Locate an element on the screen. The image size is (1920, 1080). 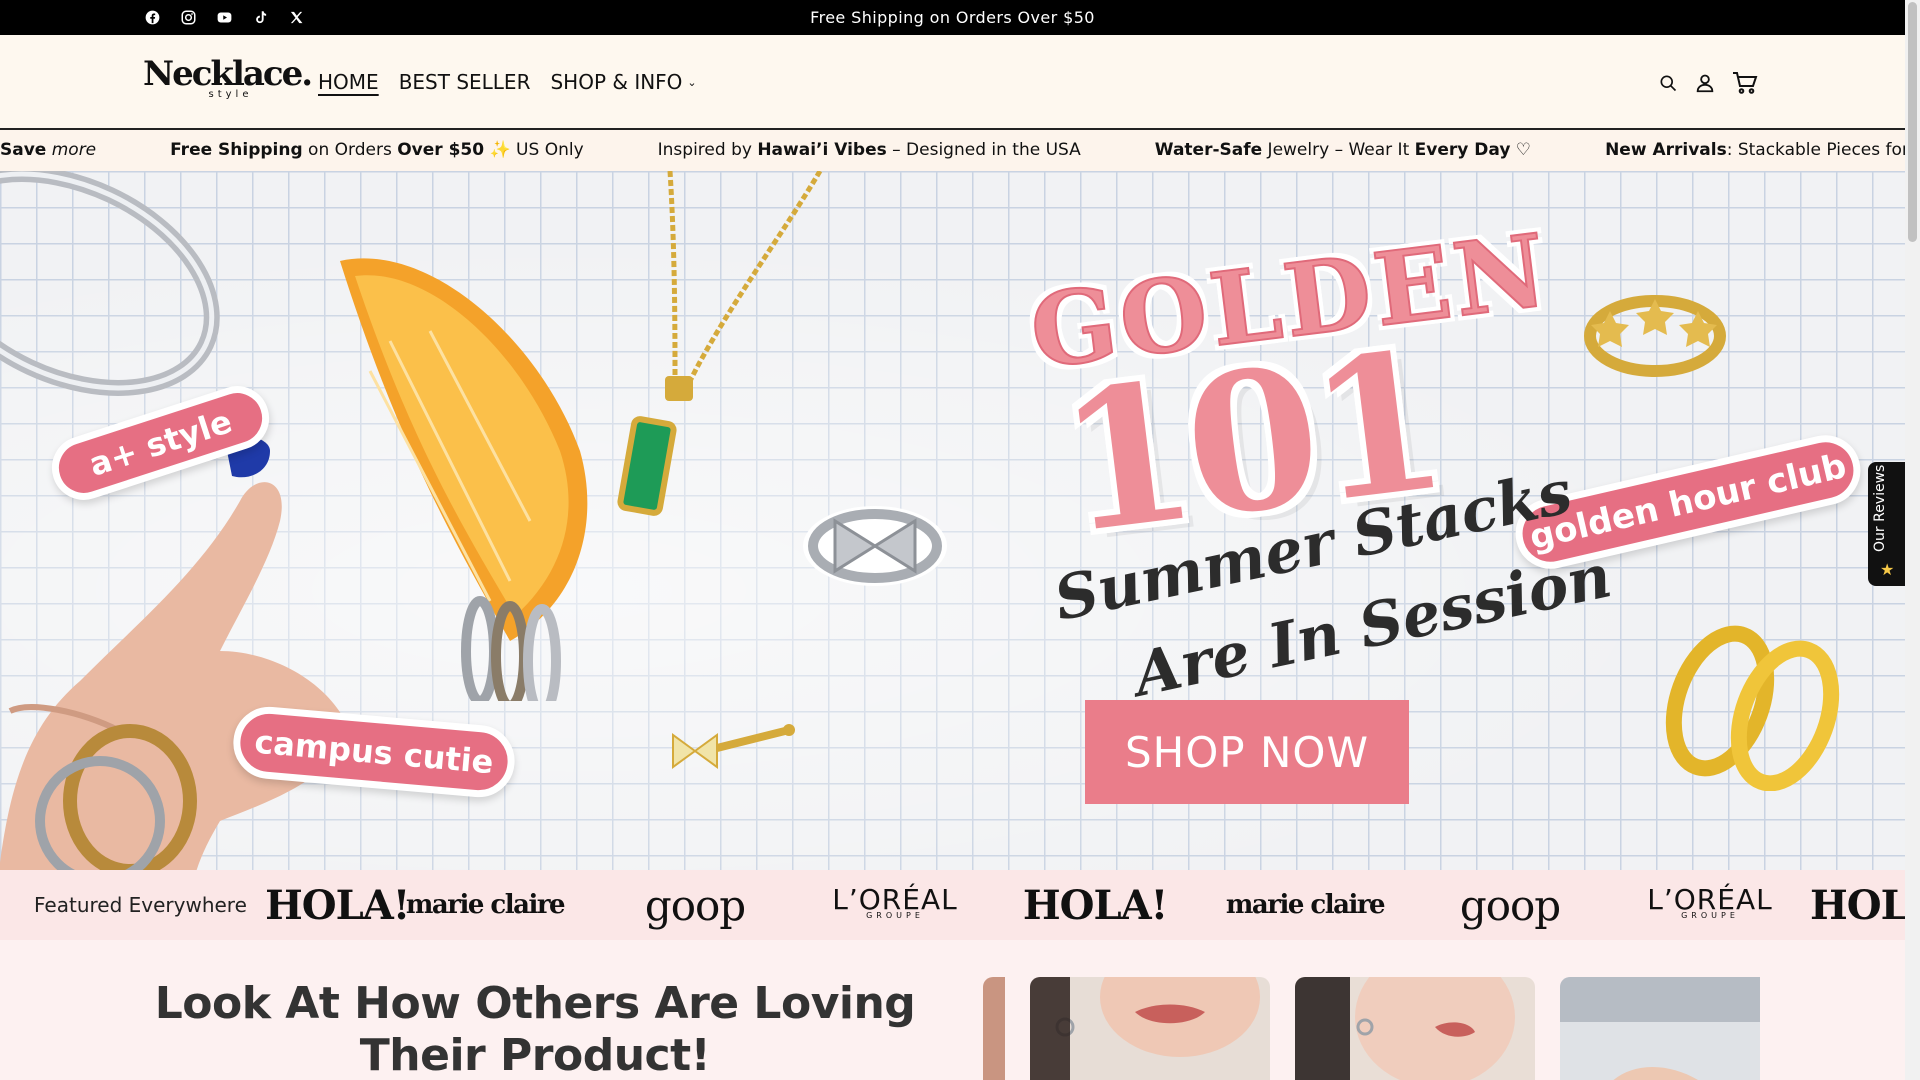
marquee-item-bold: New Arrivals is located at coordinates (1666, 150).